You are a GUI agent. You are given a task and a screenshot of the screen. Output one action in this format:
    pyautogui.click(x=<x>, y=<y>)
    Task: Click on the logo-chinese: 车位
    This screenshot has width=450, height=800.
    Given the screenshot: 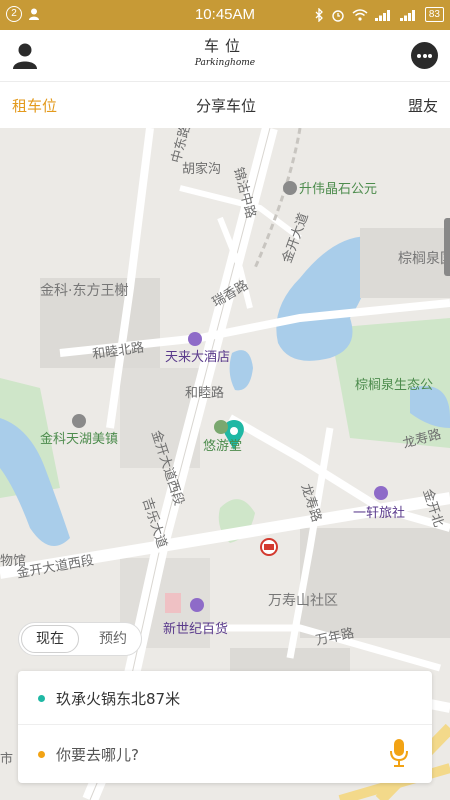 What is the action you would take?
    pyautogui.click(x=224, y=46)
    